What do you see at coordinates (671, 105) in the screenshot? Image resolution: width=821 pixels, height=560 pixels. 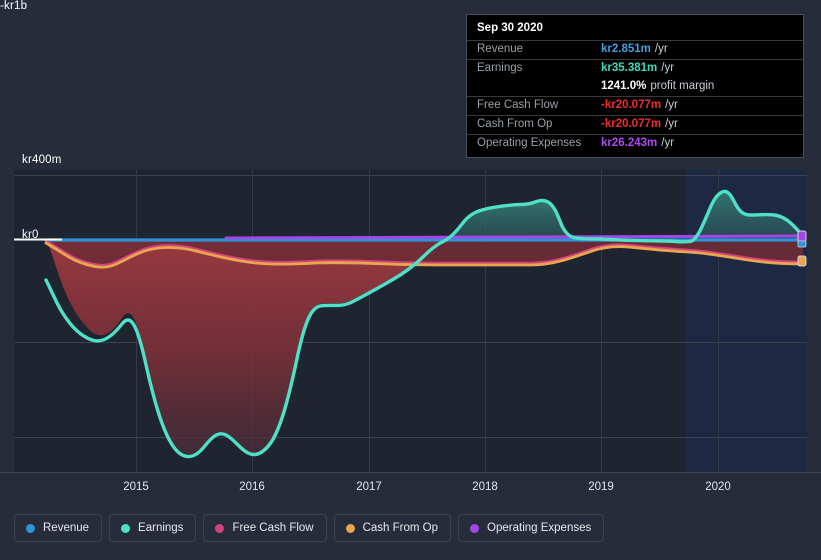 I see `tooltip-unit-free-cash-flow: /yr` at bounding box center [671, 105].